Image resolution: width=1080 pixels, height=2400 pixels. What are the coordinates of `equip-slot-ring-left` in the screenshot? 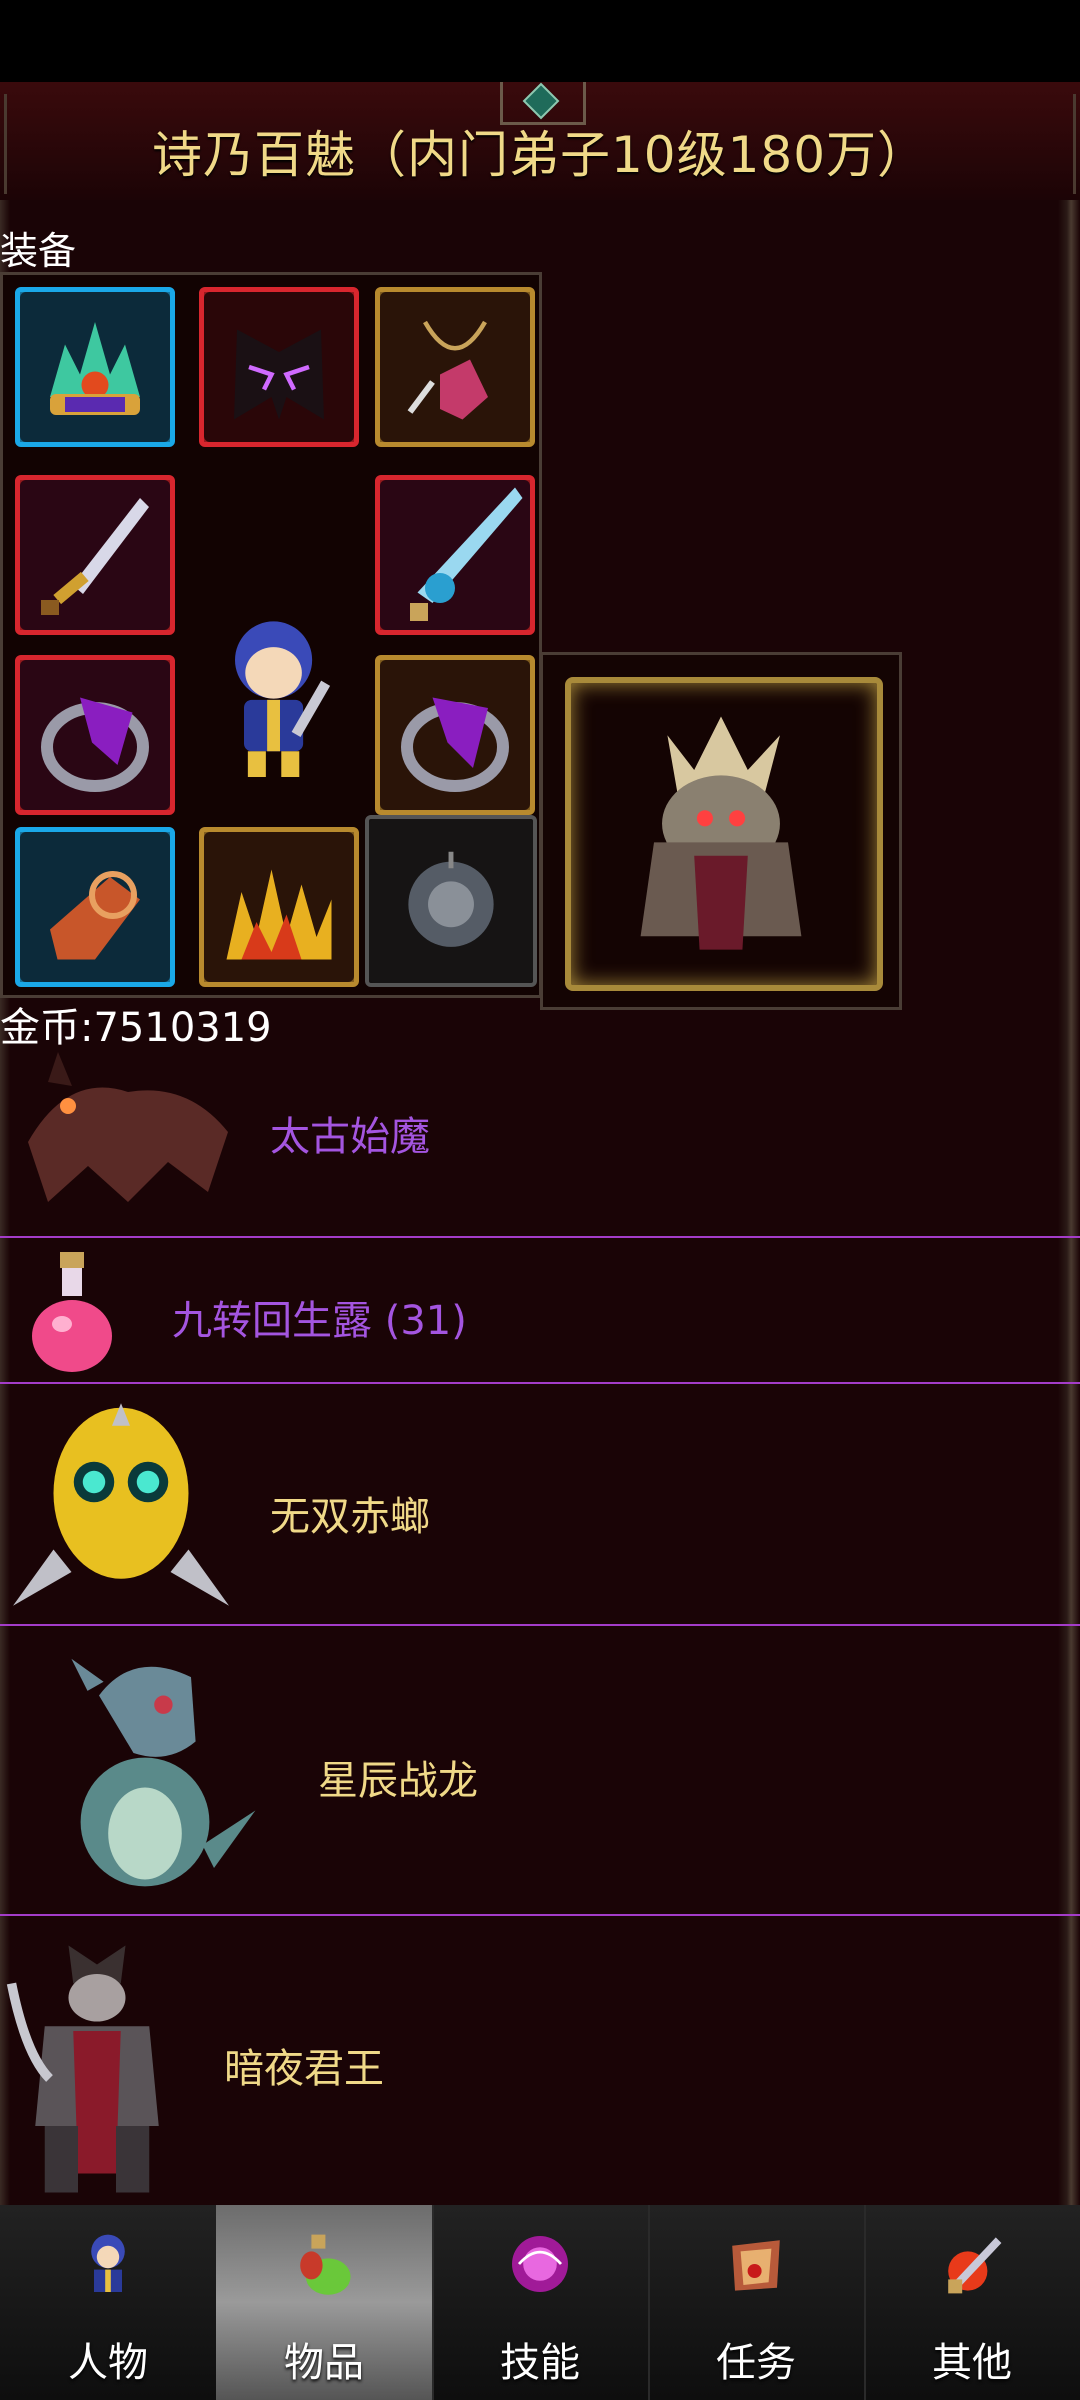 It's located at (95, 735).